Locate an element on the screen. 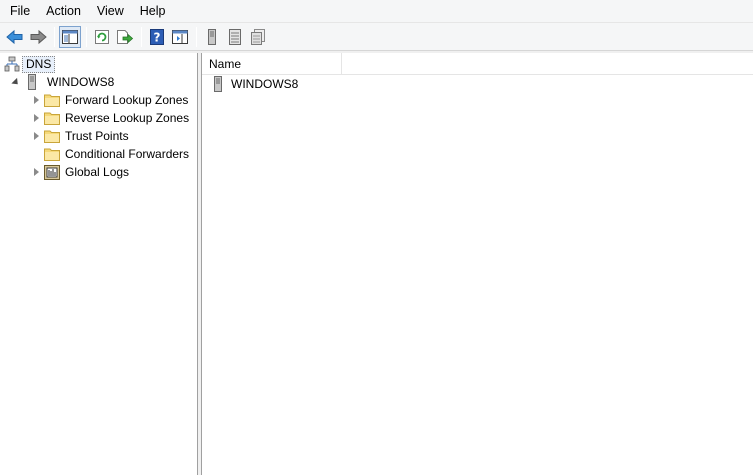 The width and height of the screenshot is (753, 475). tree-item-forward-lookup-zones: Forward Lookup Zones is located at coordinates (109, 100).